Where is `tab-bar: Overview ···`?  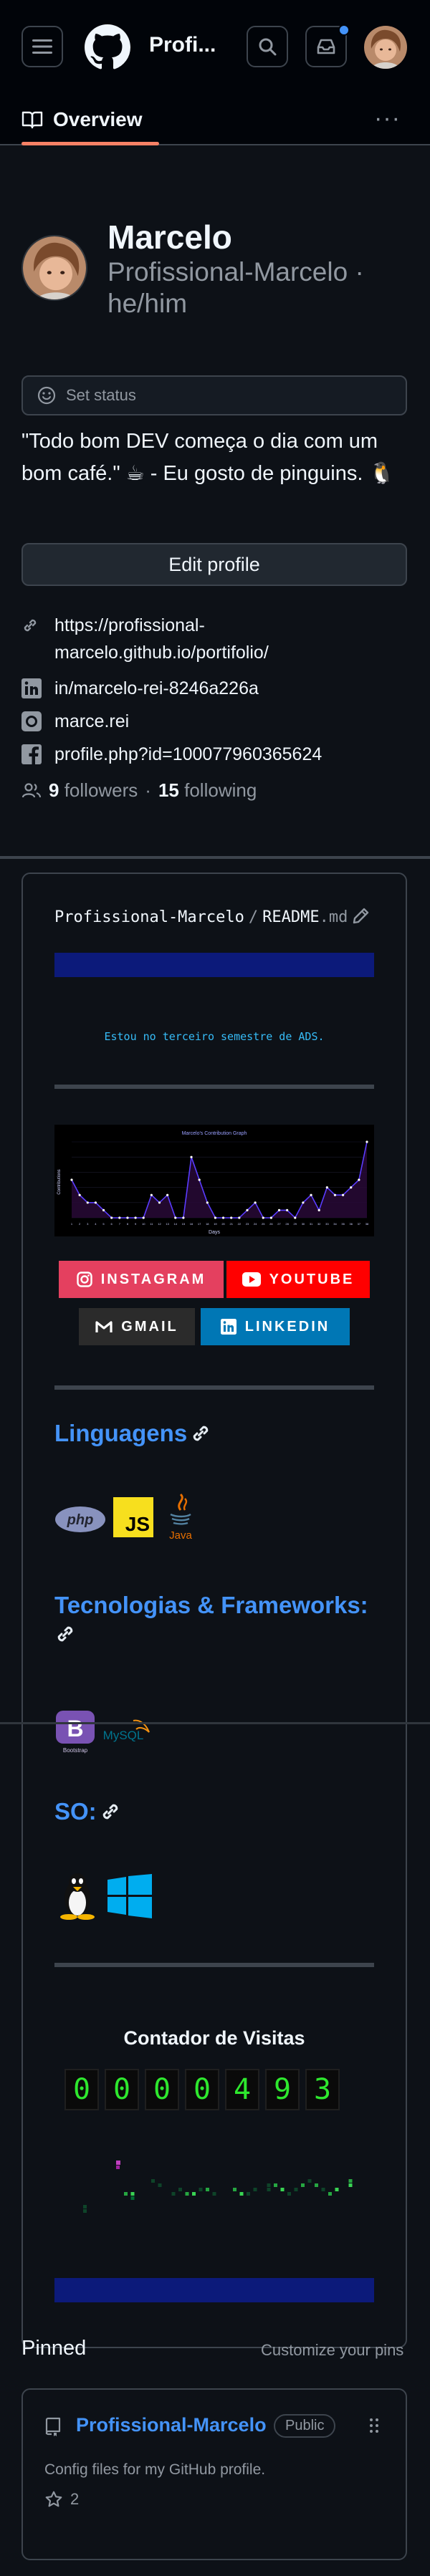
tab-bar: Overview ··· is located at coordinates (215, 119).